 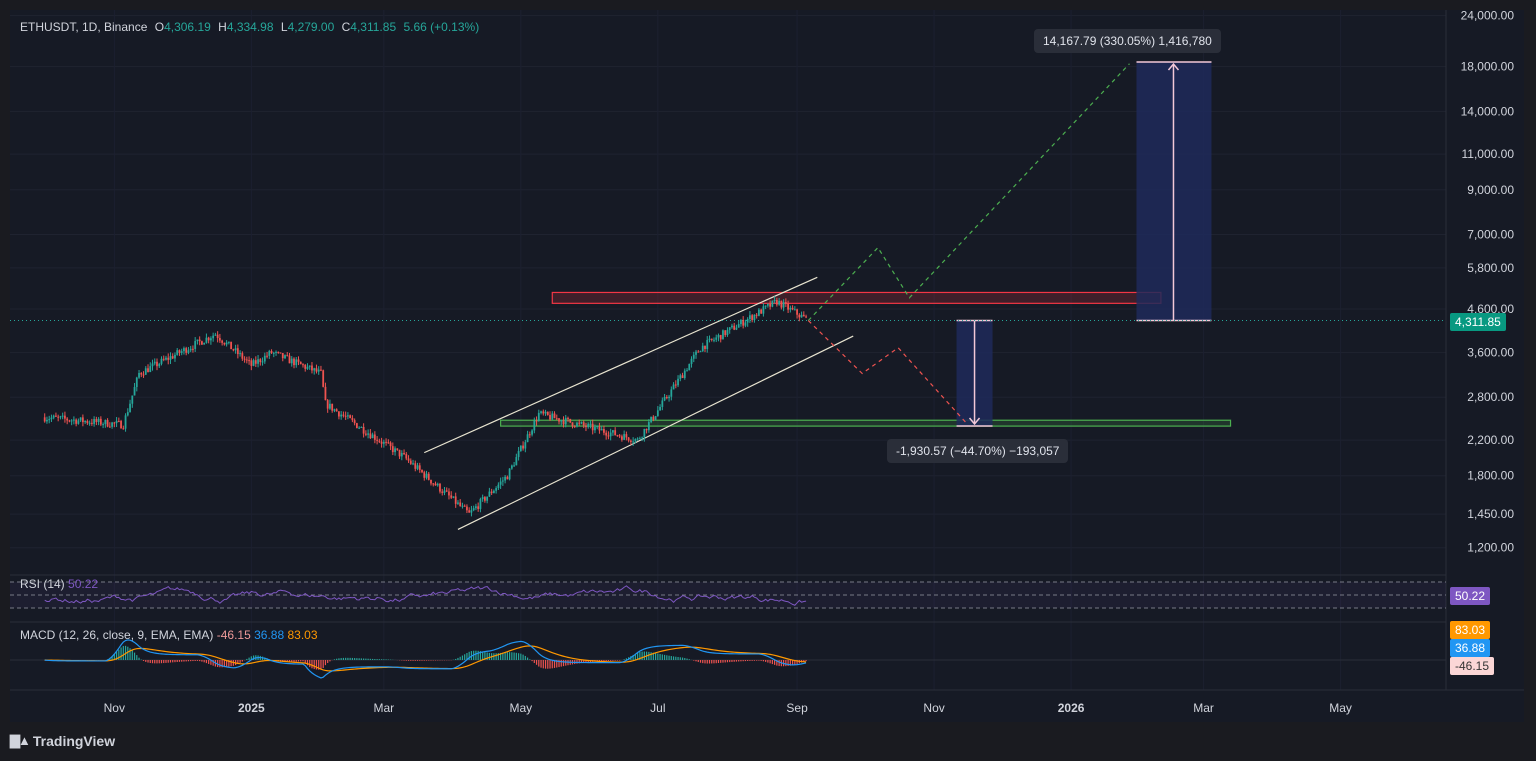 I want to click on time-tick-label: 2026, so click(x=1071, y=708).